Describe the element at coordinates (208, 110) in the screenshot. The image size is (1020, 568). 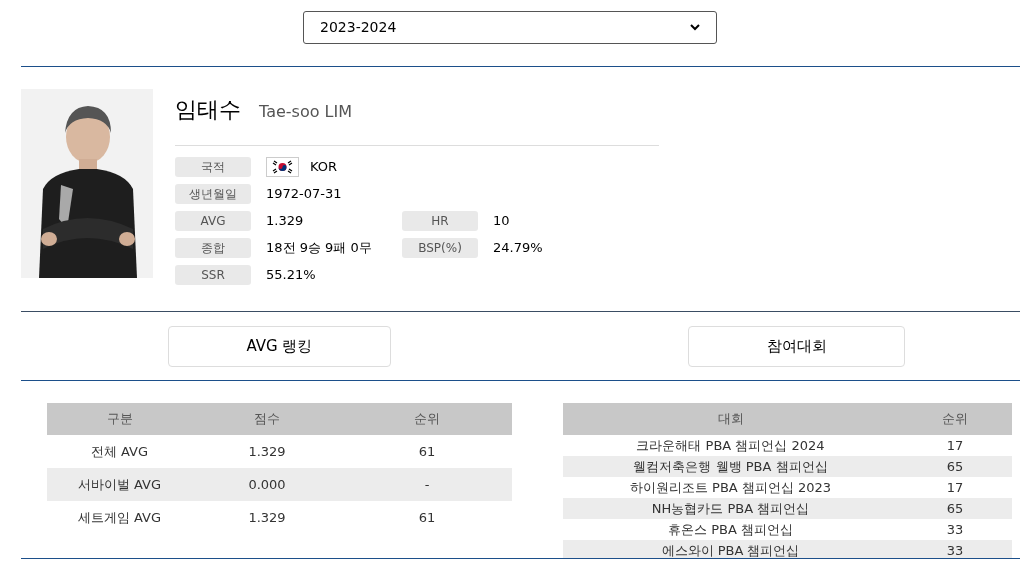
I see `player-name: 임태수` at that location.